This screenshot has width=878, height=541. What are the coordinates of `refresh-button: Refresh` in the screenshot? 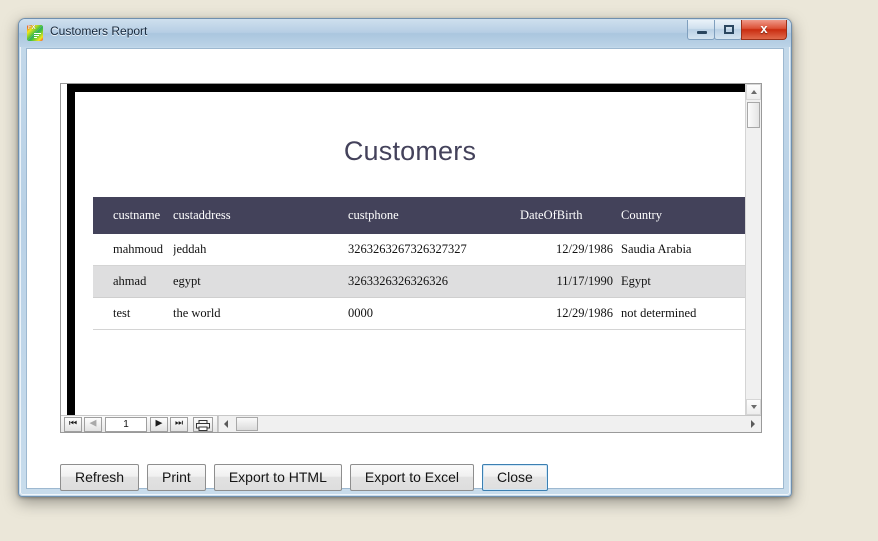 It's located at (100, 477).